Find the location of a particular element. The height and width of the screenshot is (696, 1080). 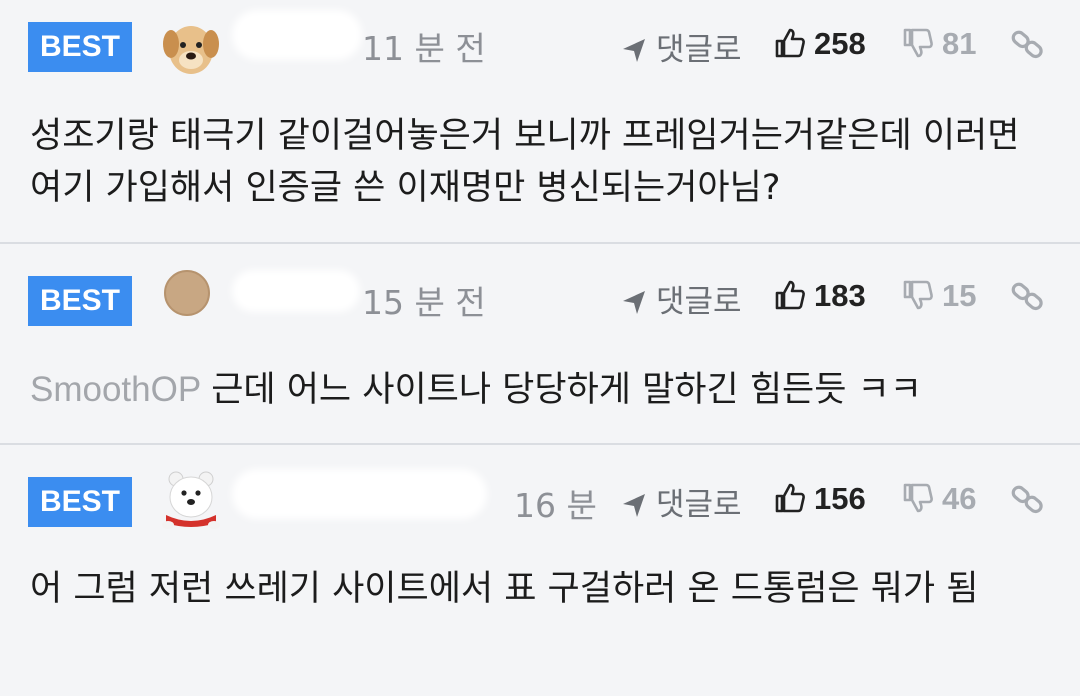

mention-username: SmoothOP is located at coordinates (115, 389).